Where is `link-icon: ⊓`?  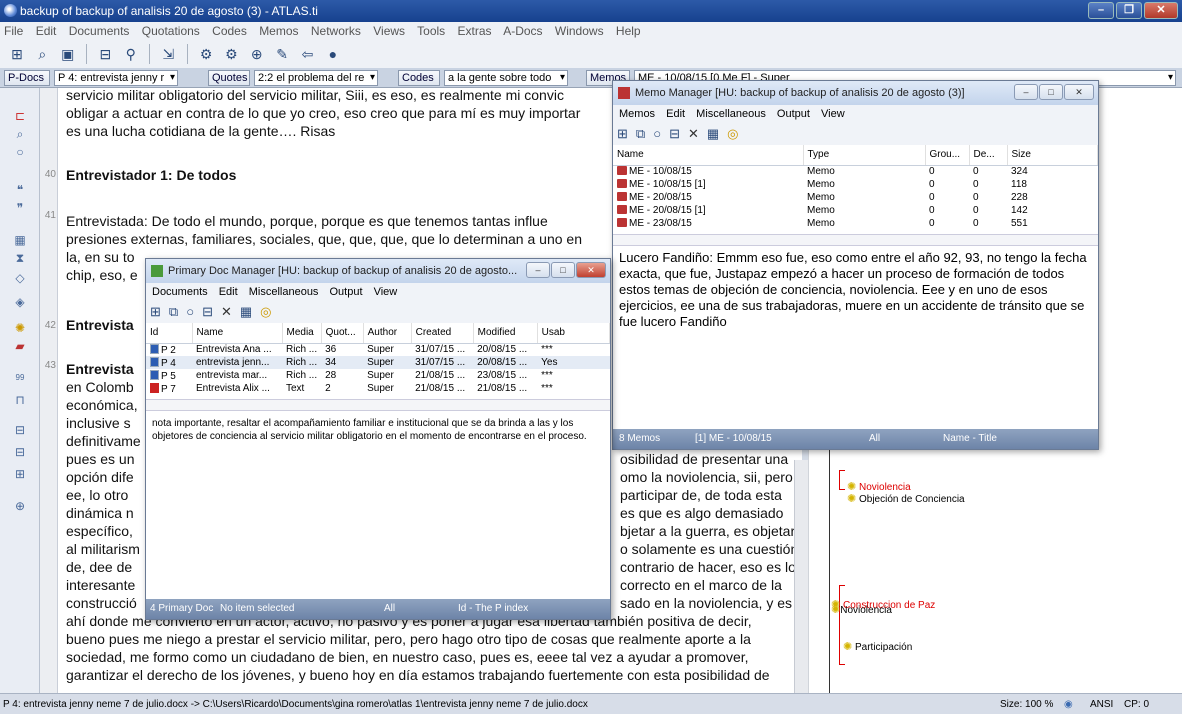 link-icon: ⊓ is located at coordinates (20, 400).